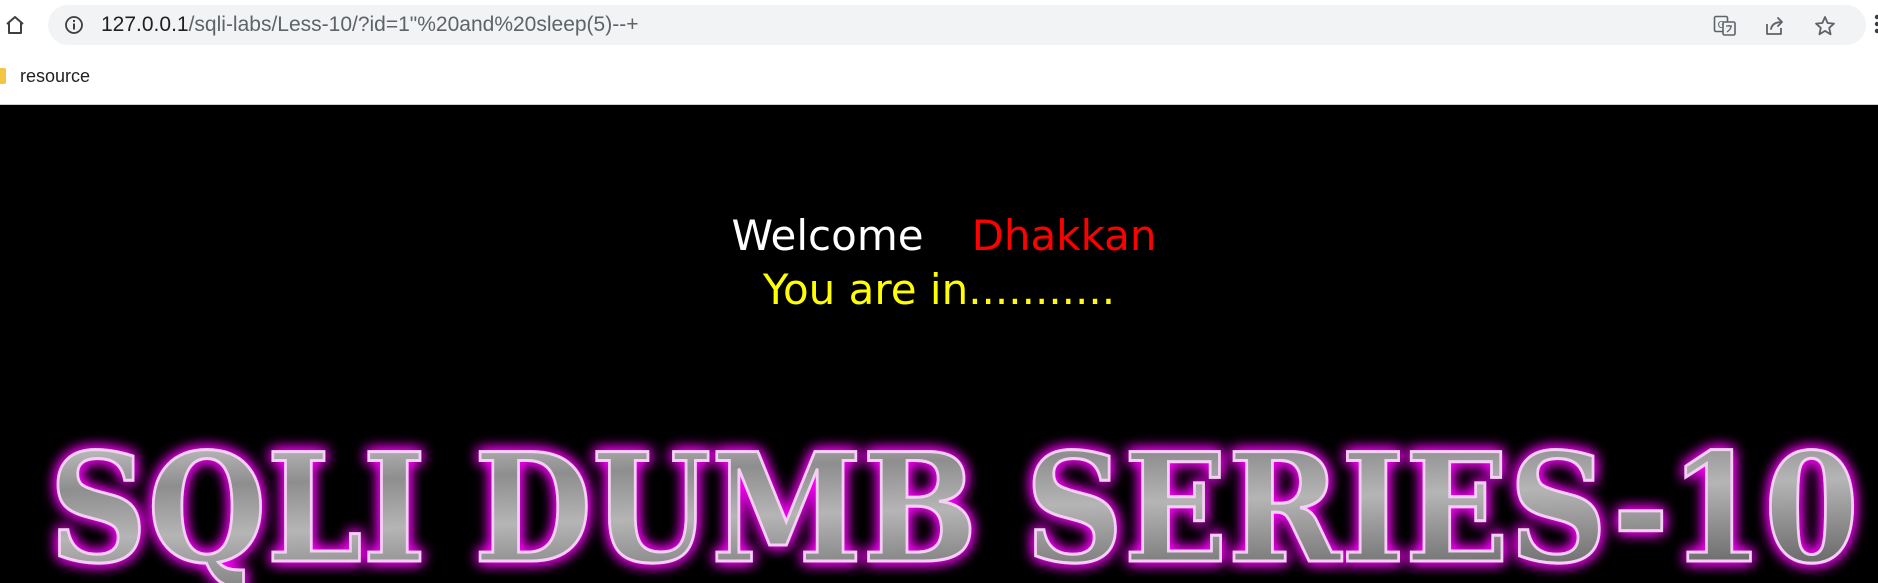 The height and width of the screenshot is (583, 1878). I want to click on welcome-line: Welcome Dhakkan, so click(939, 236).